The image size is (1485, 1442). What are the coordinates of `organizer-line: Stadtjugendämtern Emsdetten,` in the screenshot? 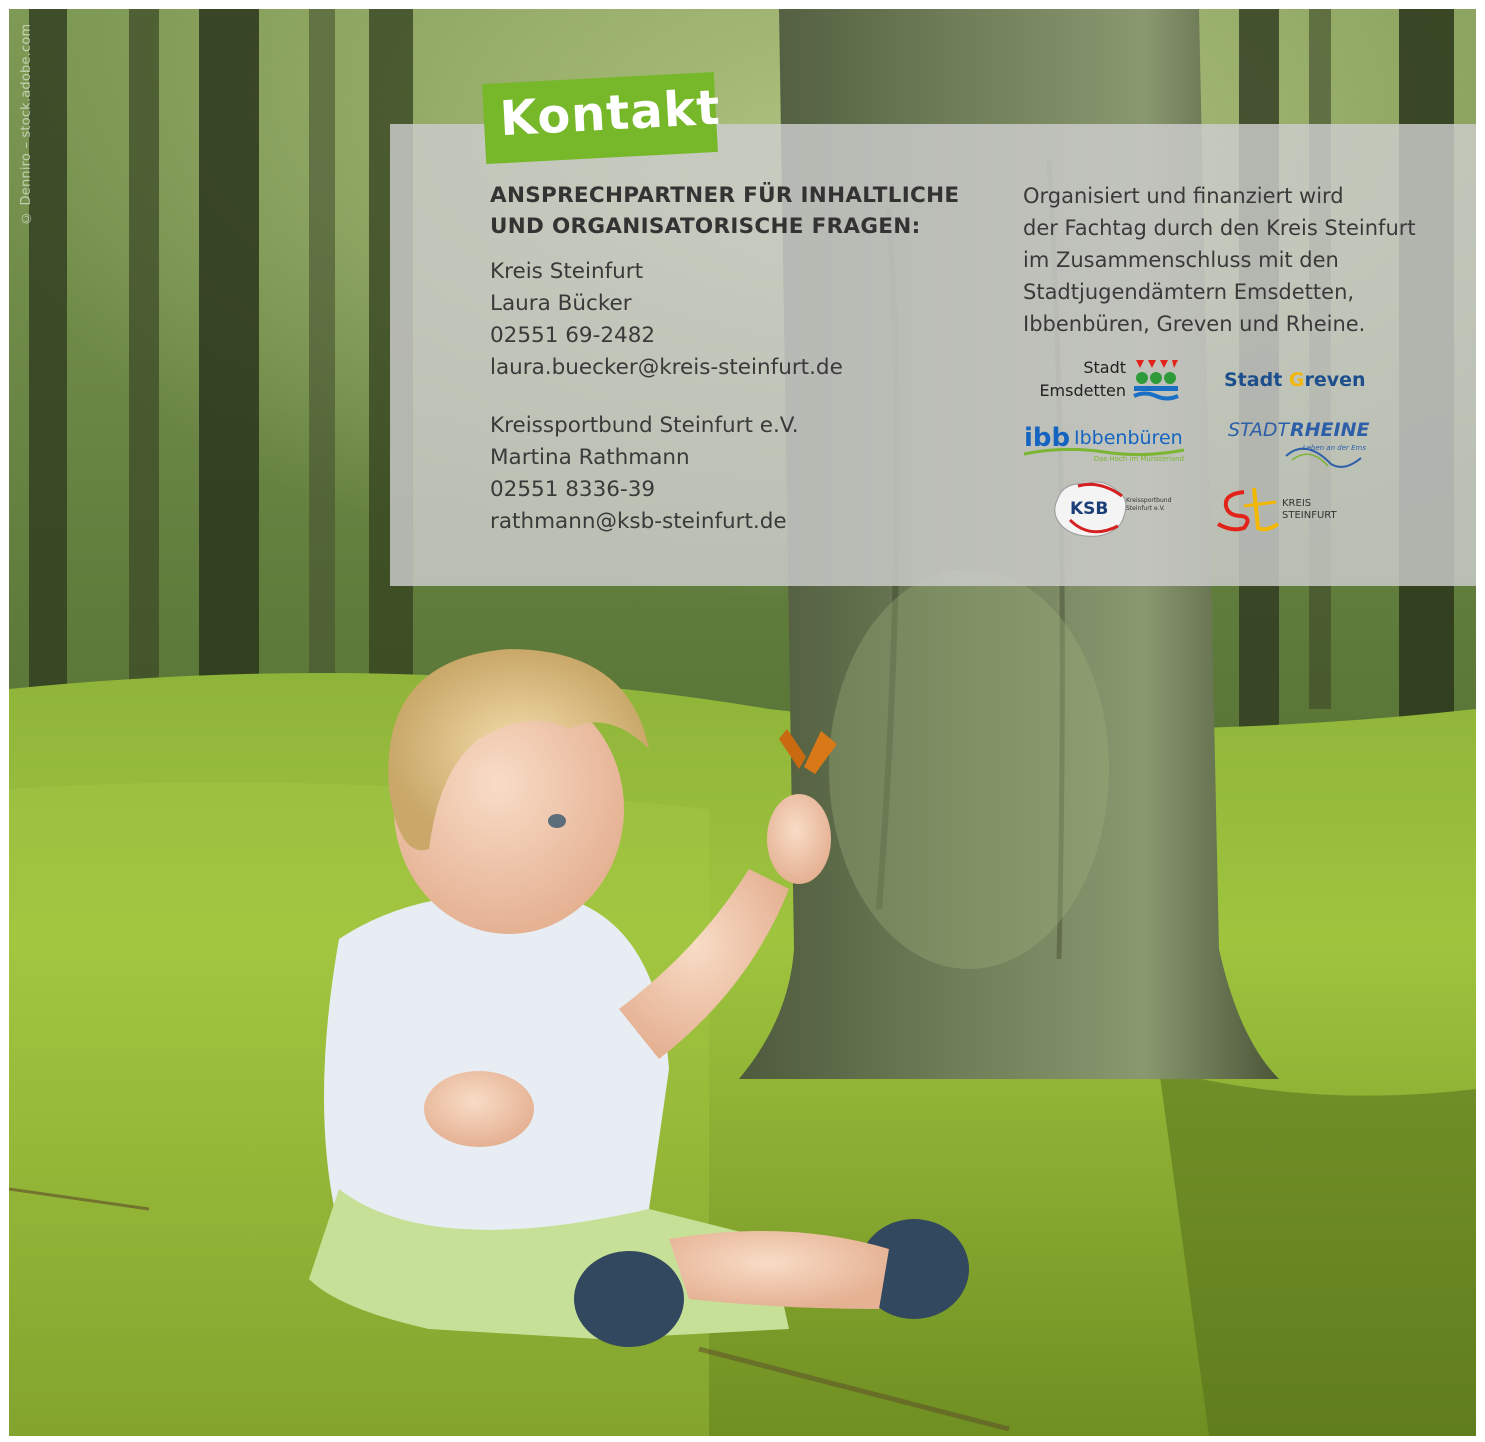 It's located at (1189, 292).